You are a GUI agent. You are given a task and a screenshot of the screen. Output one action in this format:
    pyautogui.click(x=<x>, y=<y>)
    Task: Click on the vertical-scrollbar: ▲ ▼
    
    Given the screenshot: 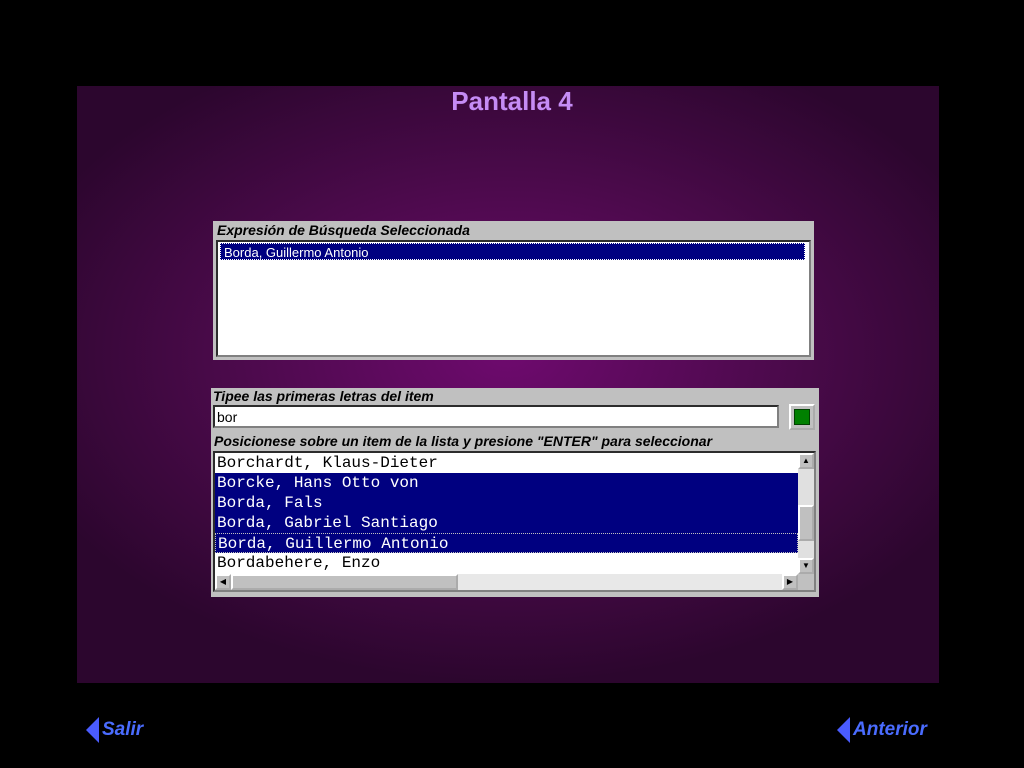 What is the action you would take?
    pyautogui.click(x=806, y=513)
    